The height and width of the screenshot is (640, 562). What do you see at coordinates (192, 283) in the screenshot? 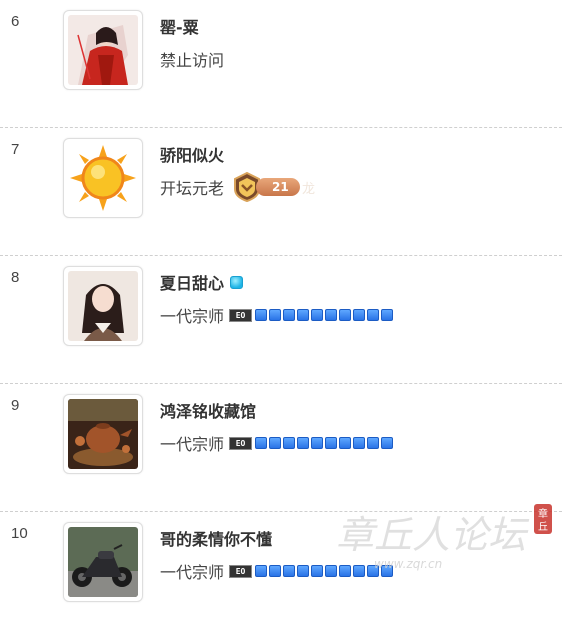
I see `username-text: 夏日甜心` at bounding box center [192, 283].